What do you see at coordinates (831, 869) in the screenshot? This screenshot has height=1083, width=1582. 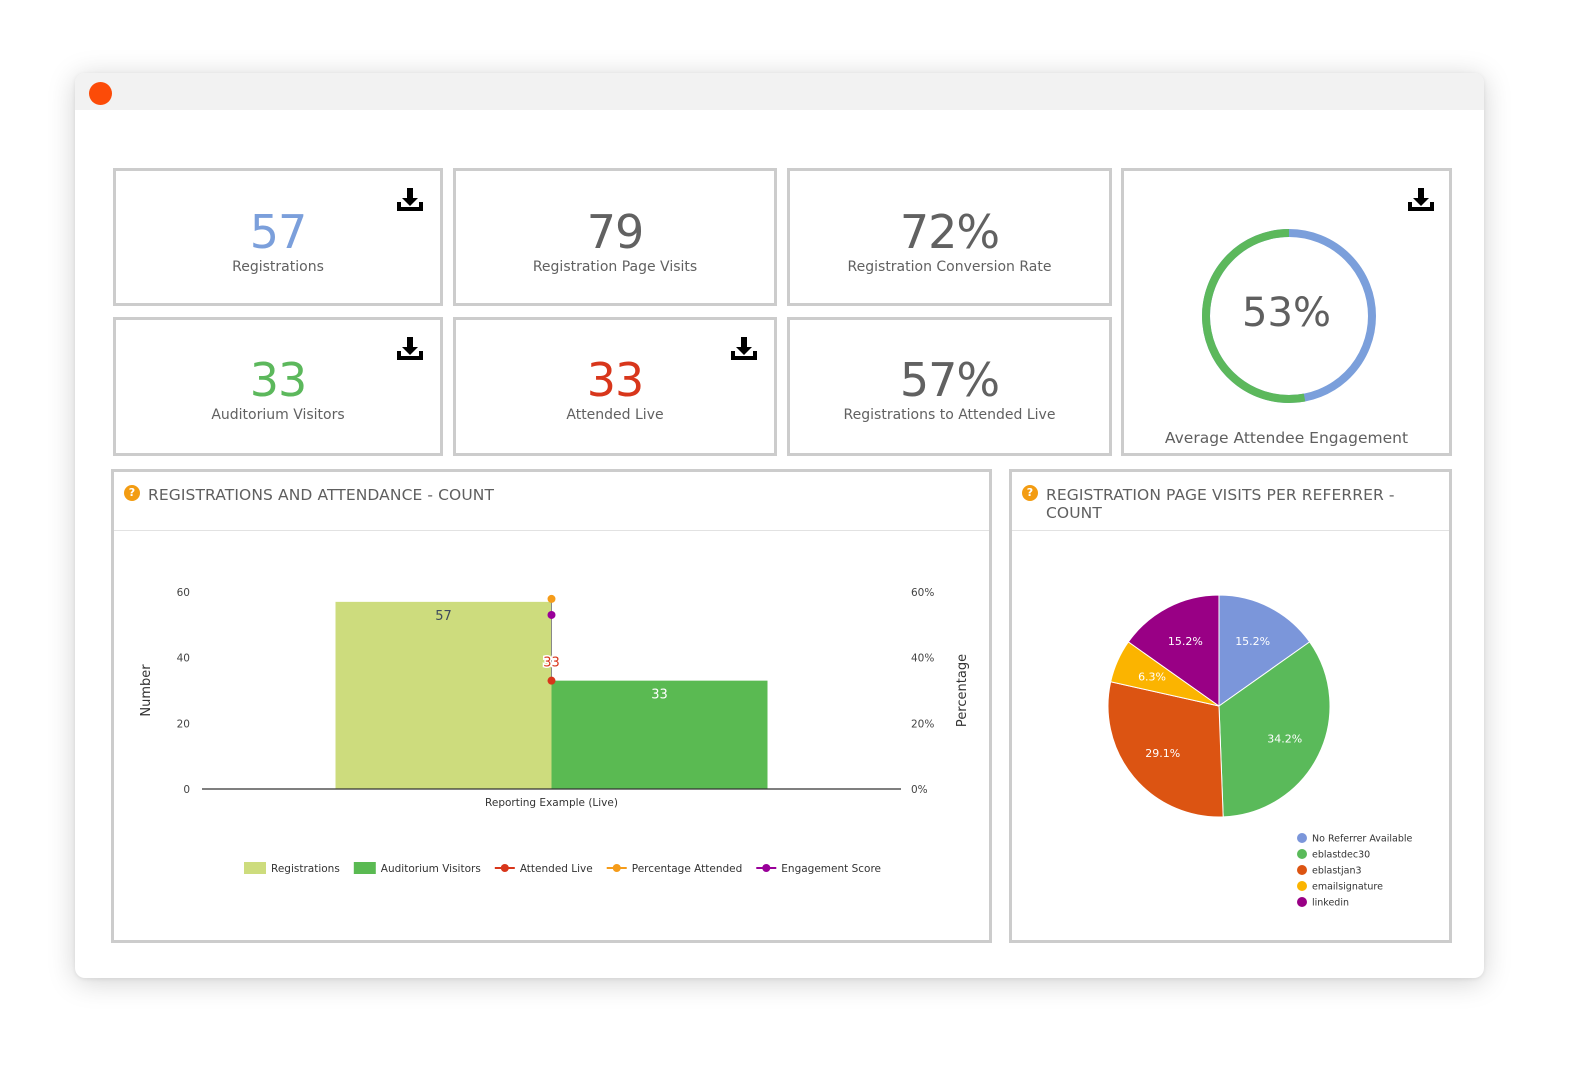 I see `legend-label: Engagement Score` at bounding box center [831, 869].